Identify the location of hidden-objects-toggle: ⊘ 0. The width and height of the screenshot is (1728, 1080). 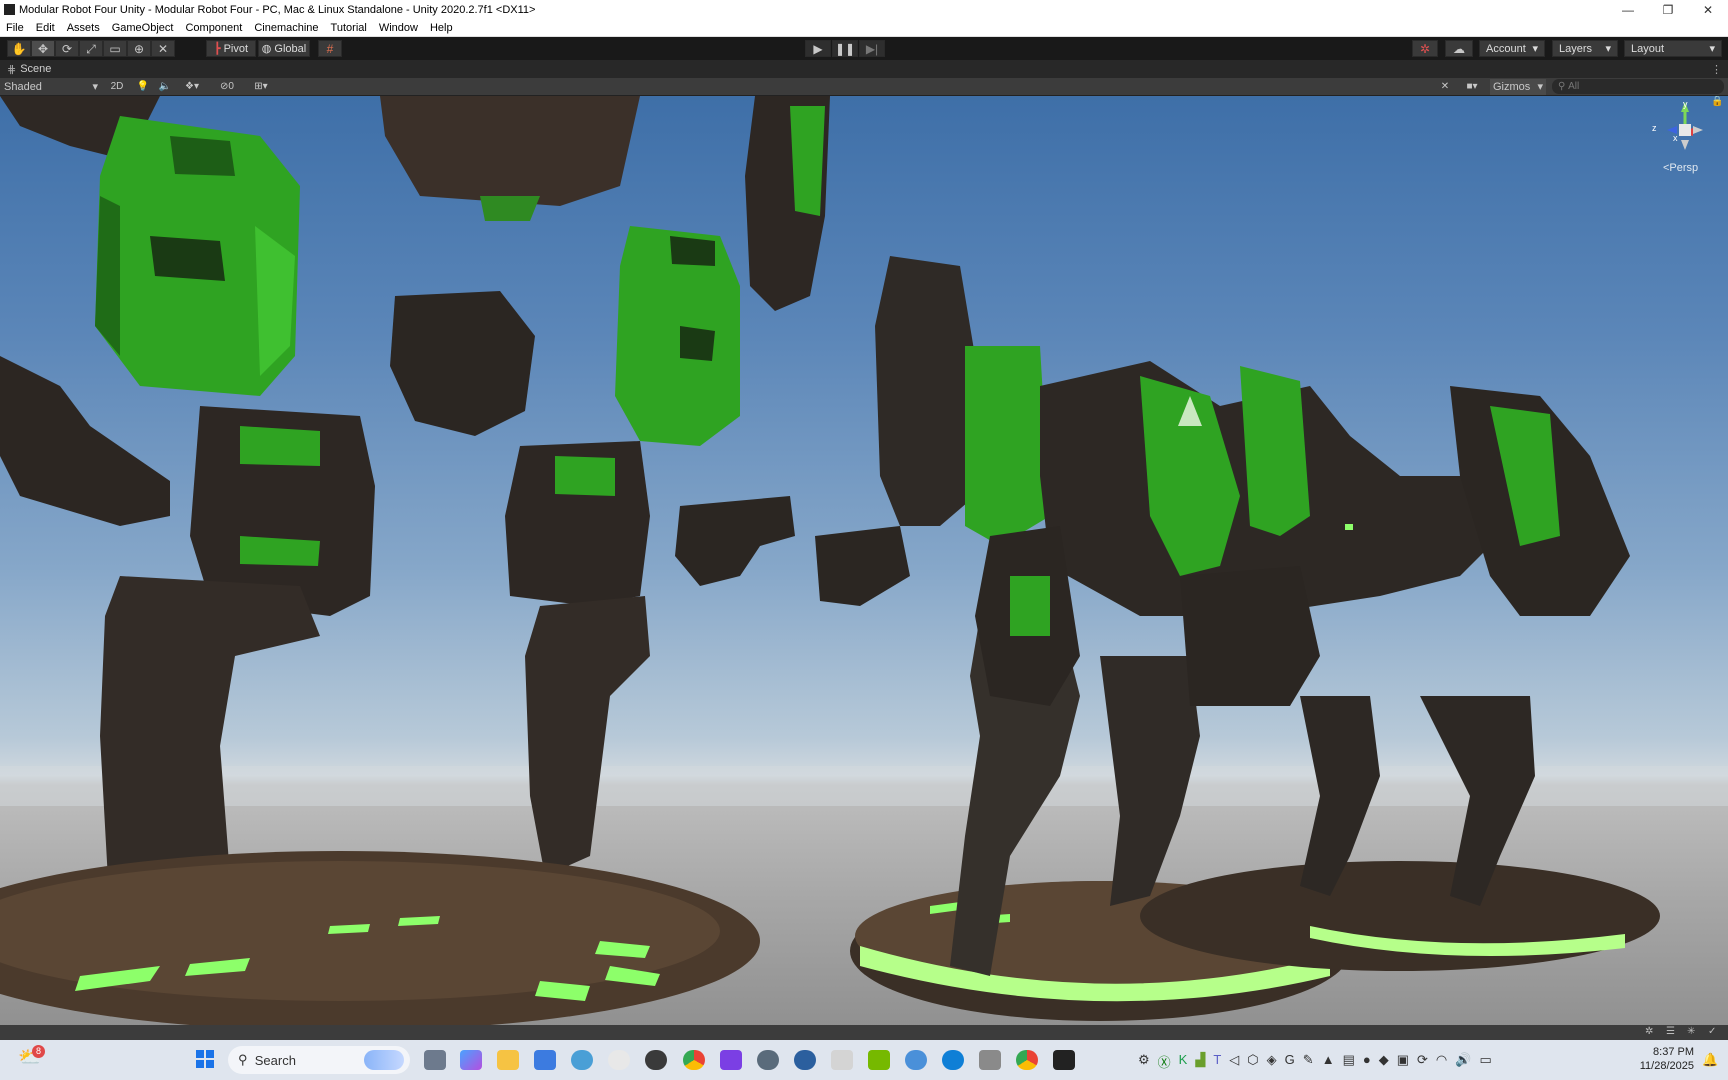
(227, 87).